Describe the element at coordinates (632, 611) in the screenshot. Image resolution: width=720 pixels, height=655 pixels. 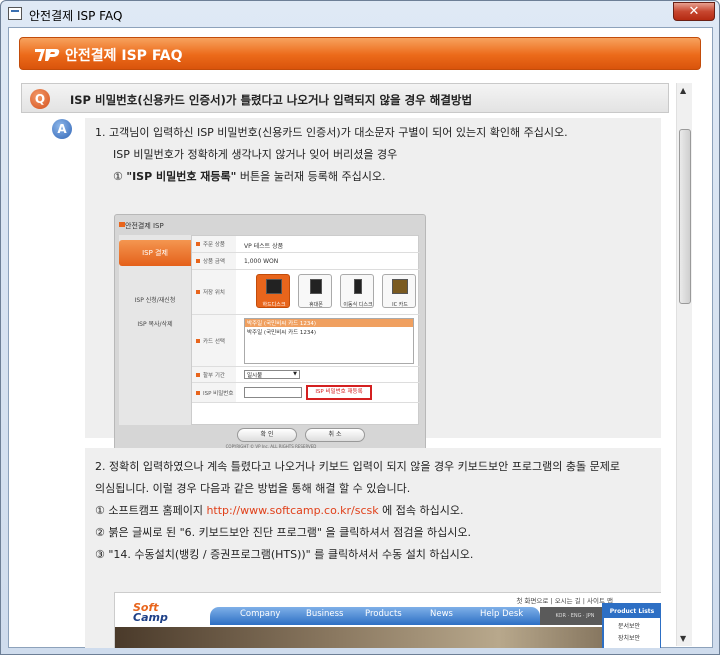
I see `softcamp-product-lists-title: Product Lists` at that location.